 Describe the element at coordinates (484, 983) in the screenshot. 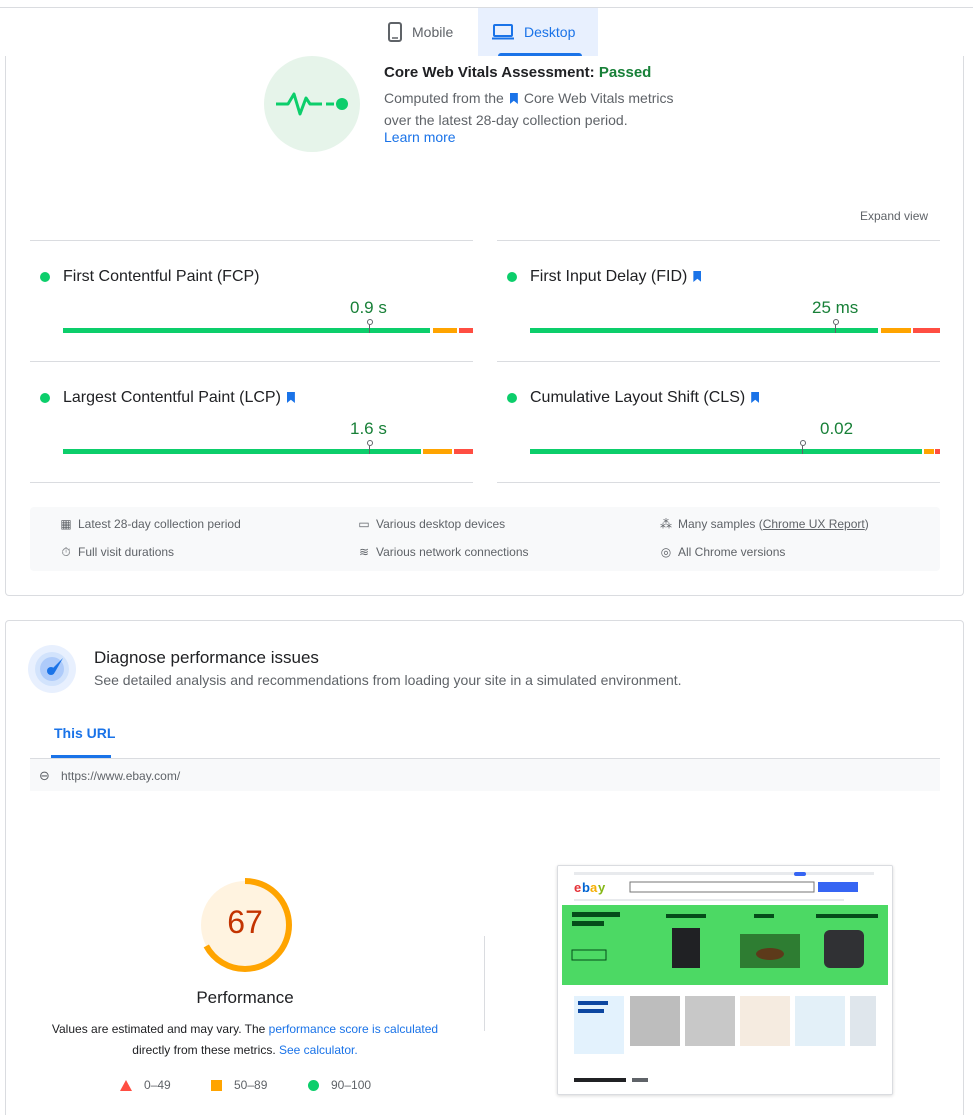

I see `vertical-divider` at that location.